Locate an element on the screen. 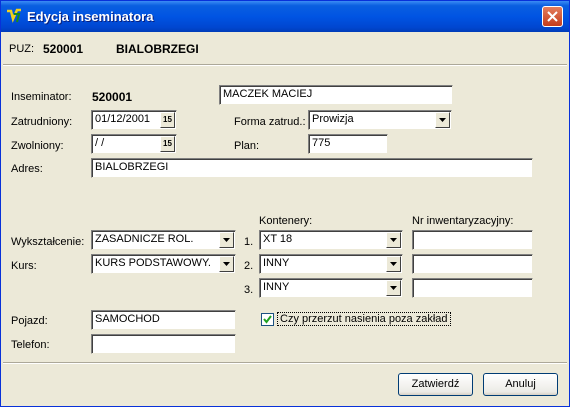  forma-zatrud-select: Prowizja is located at coordinates (380, 120).